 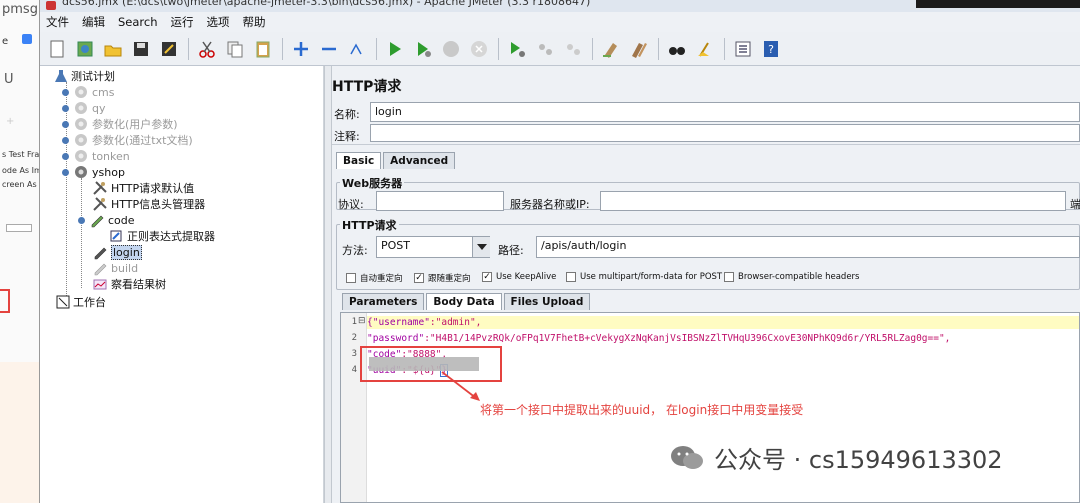 I want to click on menu-help: 帮助, so click(x=254, y=22).